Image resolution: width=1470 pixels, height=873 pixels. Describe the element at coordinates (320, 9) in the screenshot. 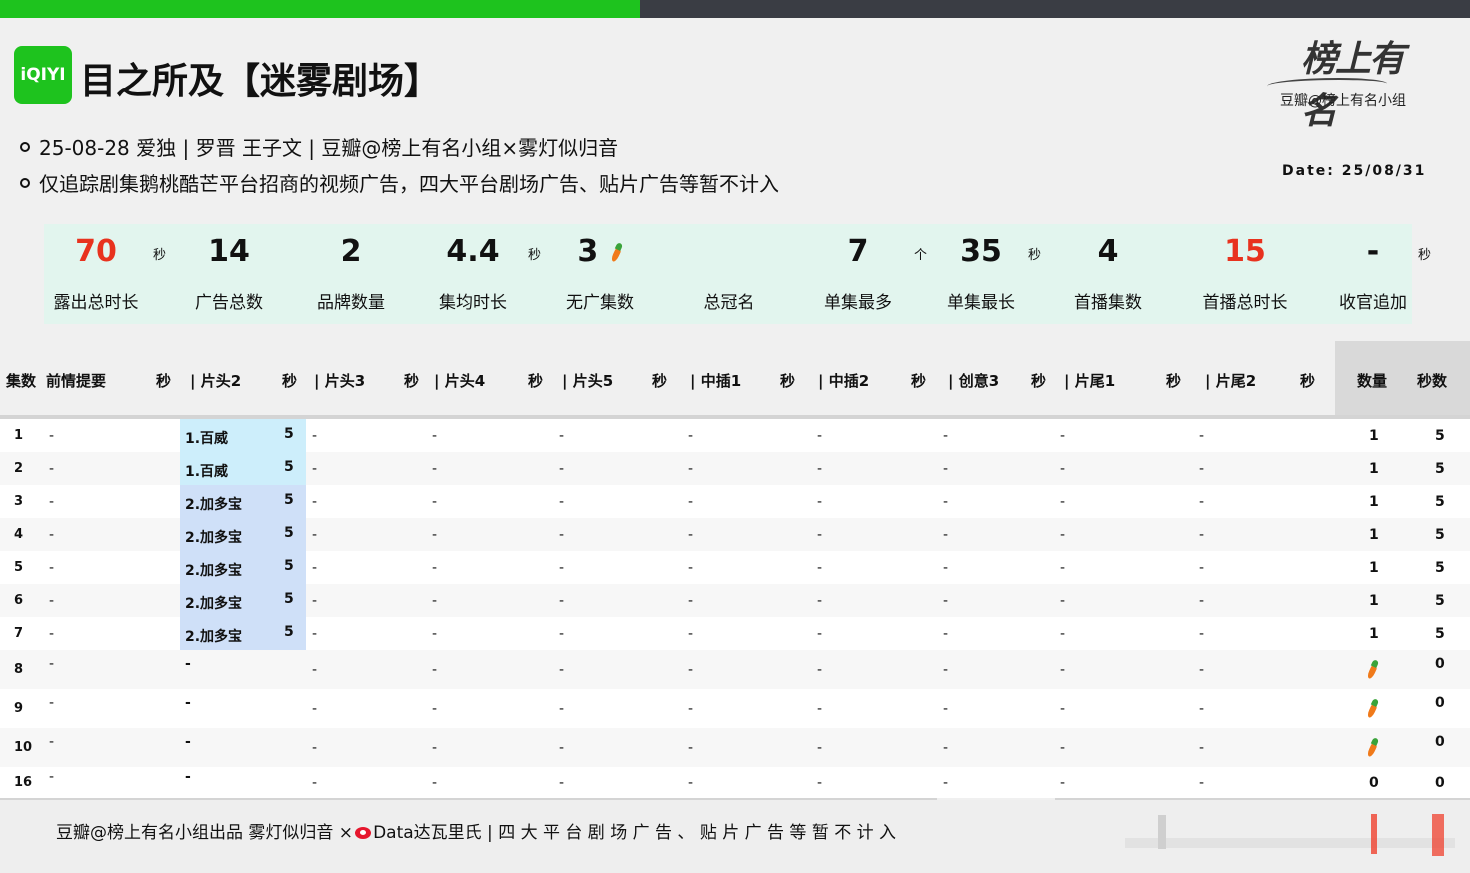

I see `top-bar-accent` at that location.